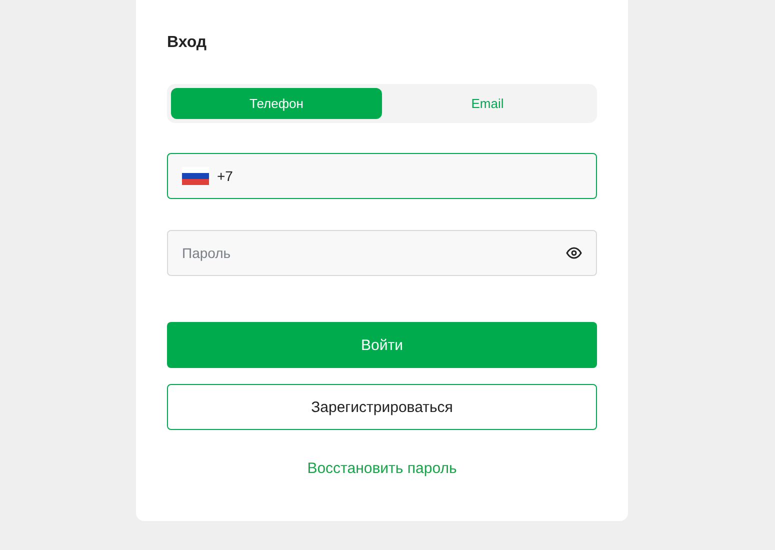 This screenshot has width=775, height=550. I want to click on password-field: Пароль, so click(382, 253).